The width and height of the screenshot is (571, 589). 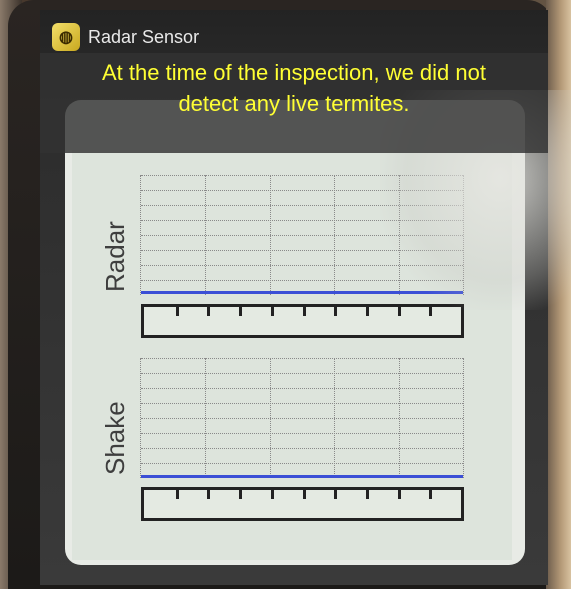 I want to click on app-logo-icon: ◍, so click(x=66, y=37).